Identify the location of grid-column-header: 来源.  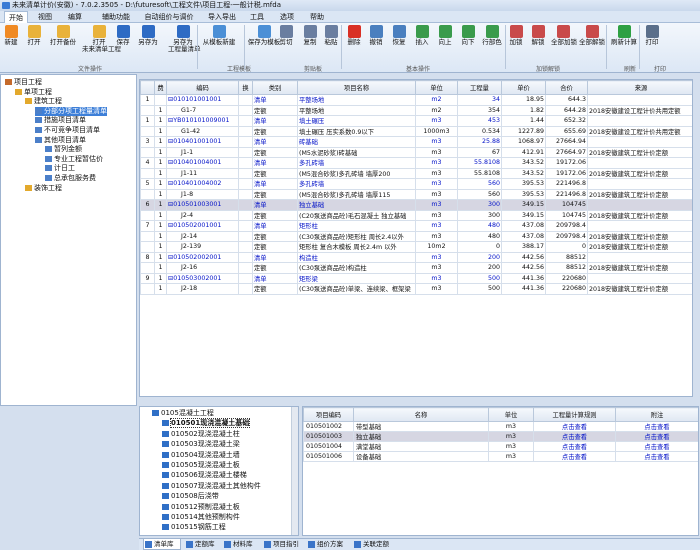
(639, 87).